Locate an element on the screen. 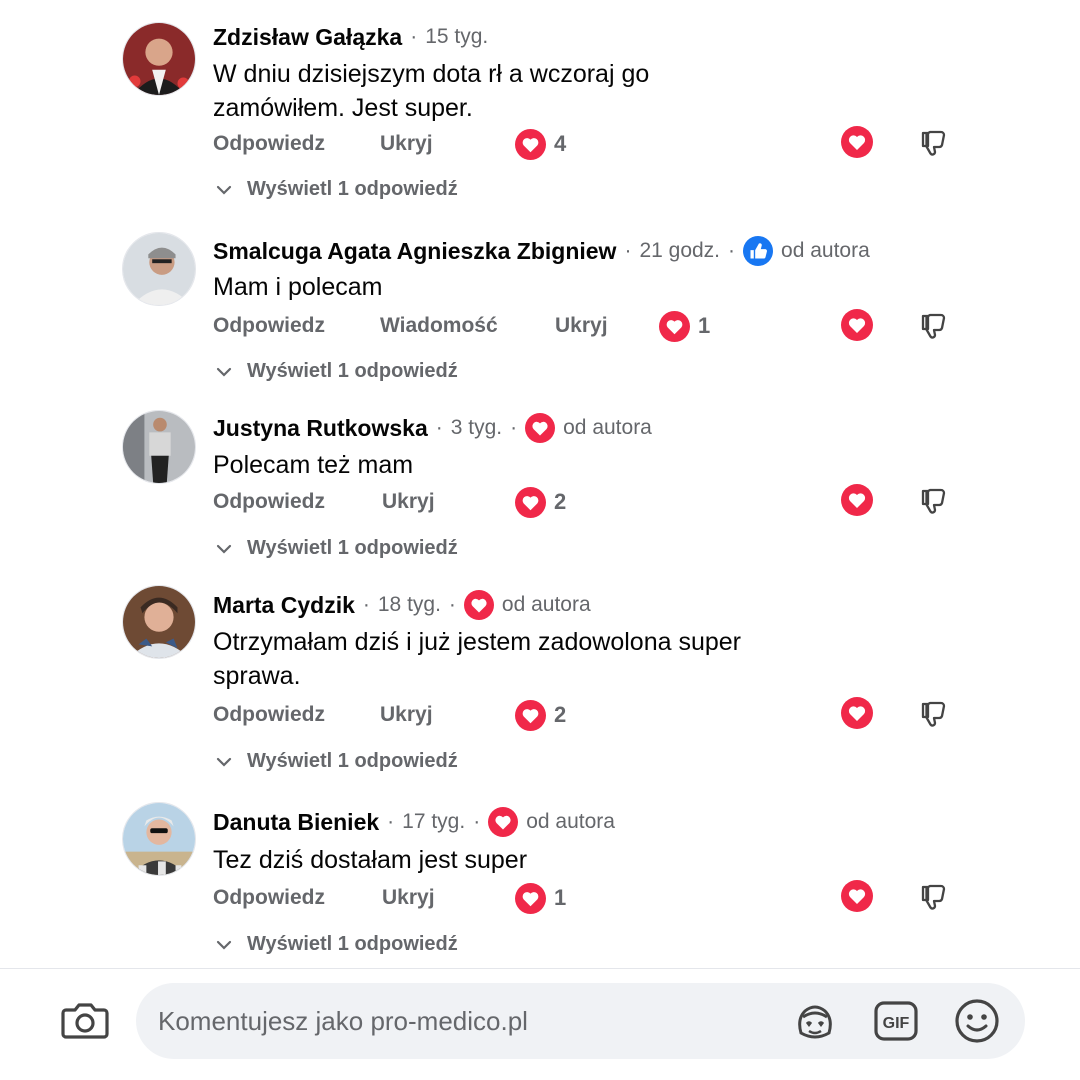 Image resolution: width=1080 pixels, height=1080 pixels. gif-icon: GIF is located at coordinates (896, 1021).